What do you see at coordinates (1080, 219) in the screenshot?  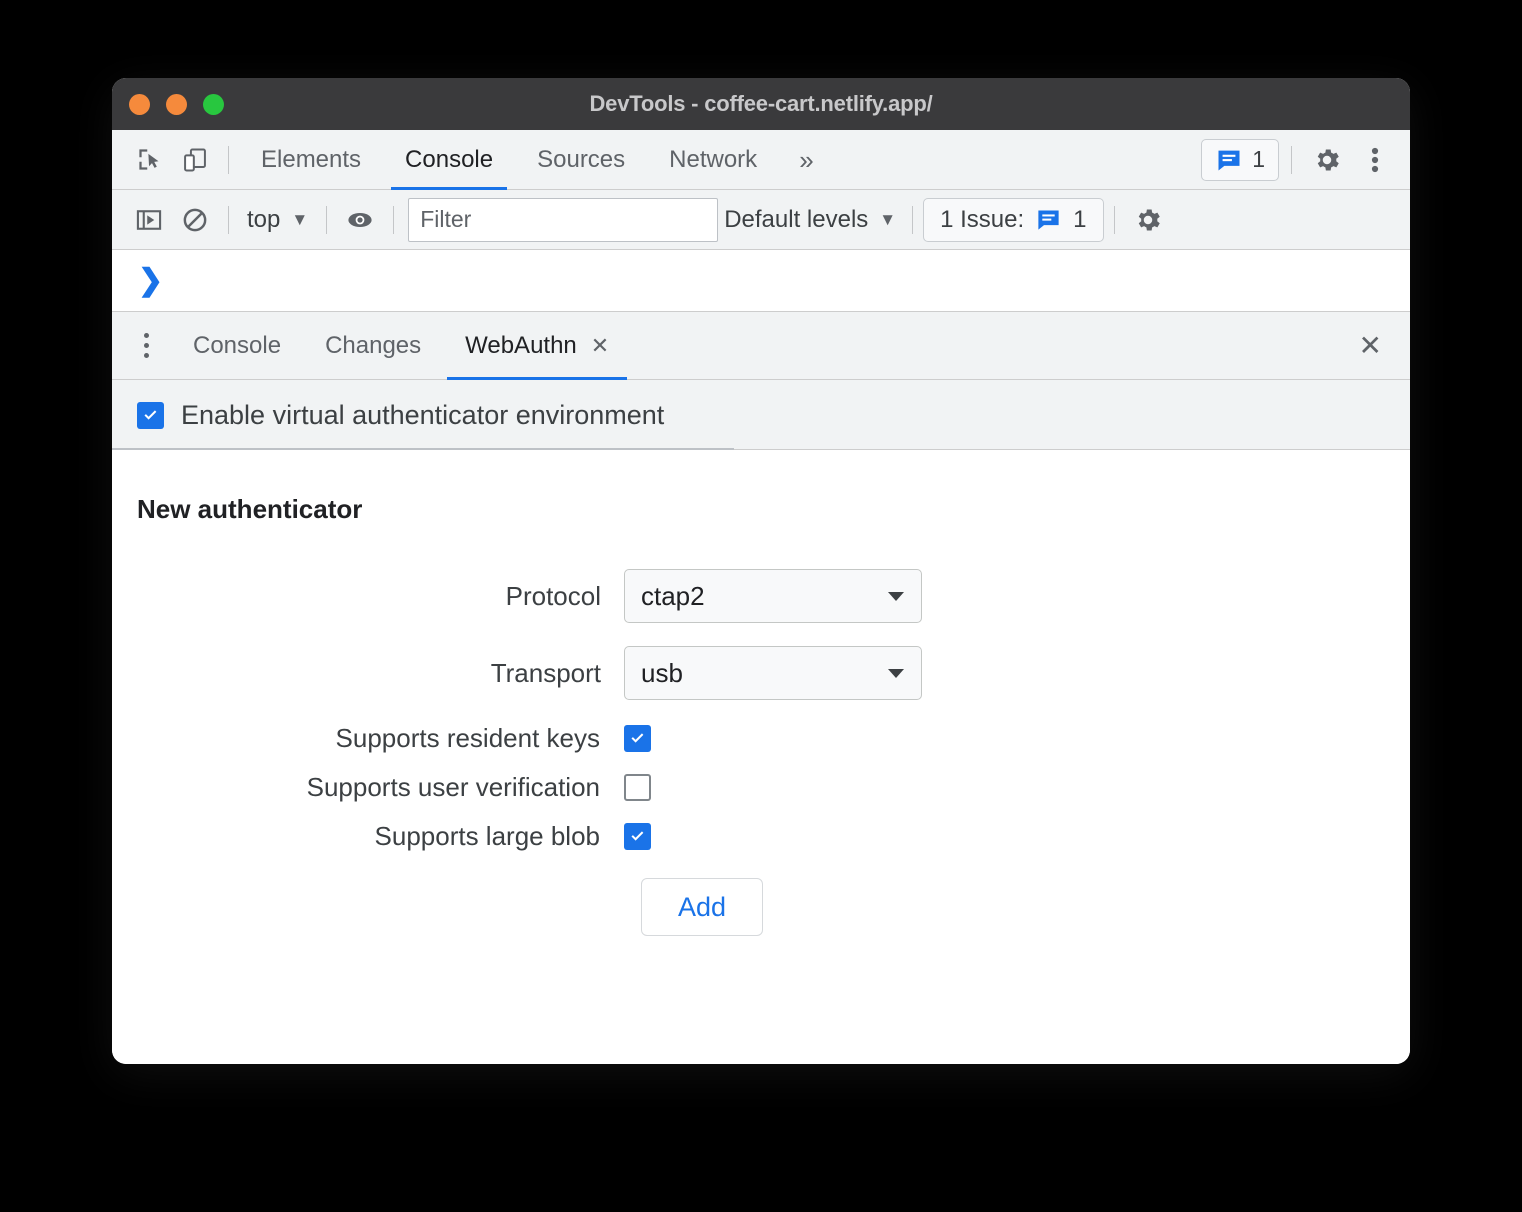 I see `issues-summary-count: 1` at bounding box center [1080, 219].